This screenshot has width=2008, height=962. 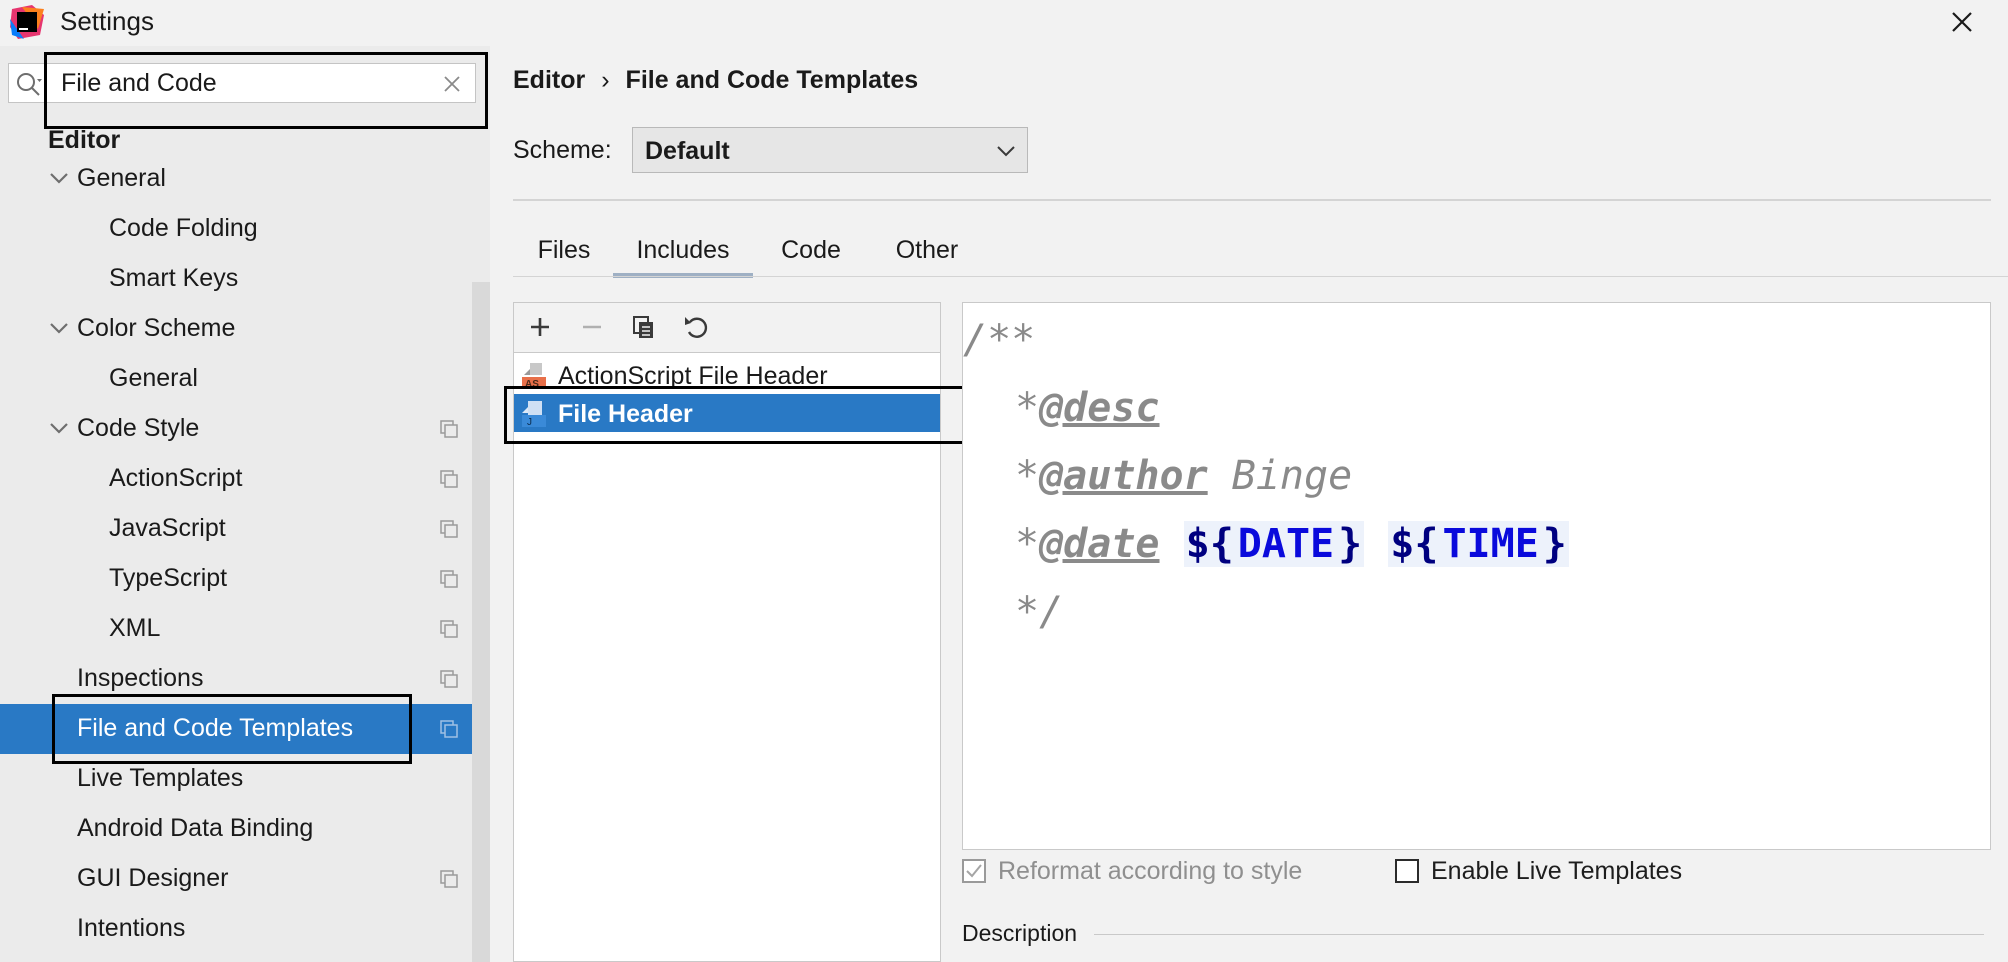 I want to click on sidebar-item-color-scheme-general: General, so click(x=245, y=379).